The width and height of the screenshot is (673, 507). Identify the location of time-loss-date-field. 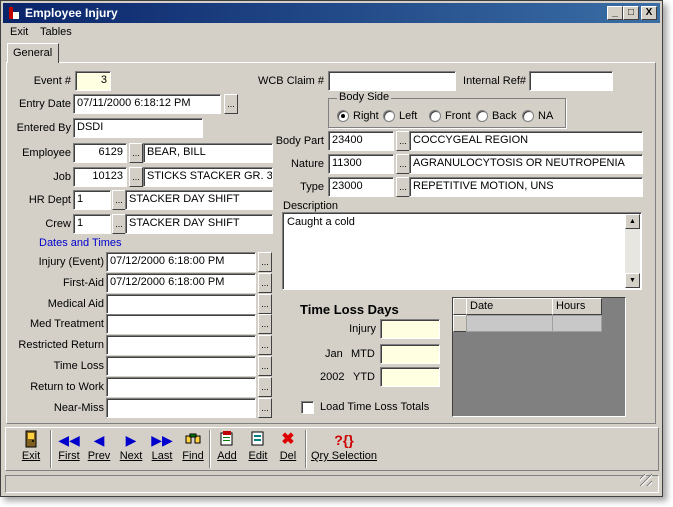
(181, 366).